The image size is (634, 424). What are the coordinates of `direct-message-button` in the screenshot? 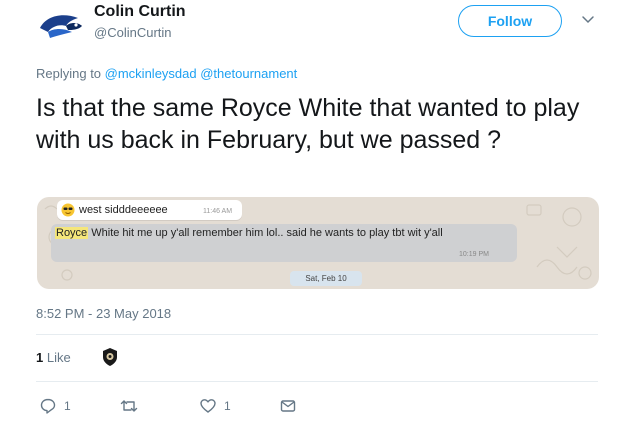 It's located at (288, 406).